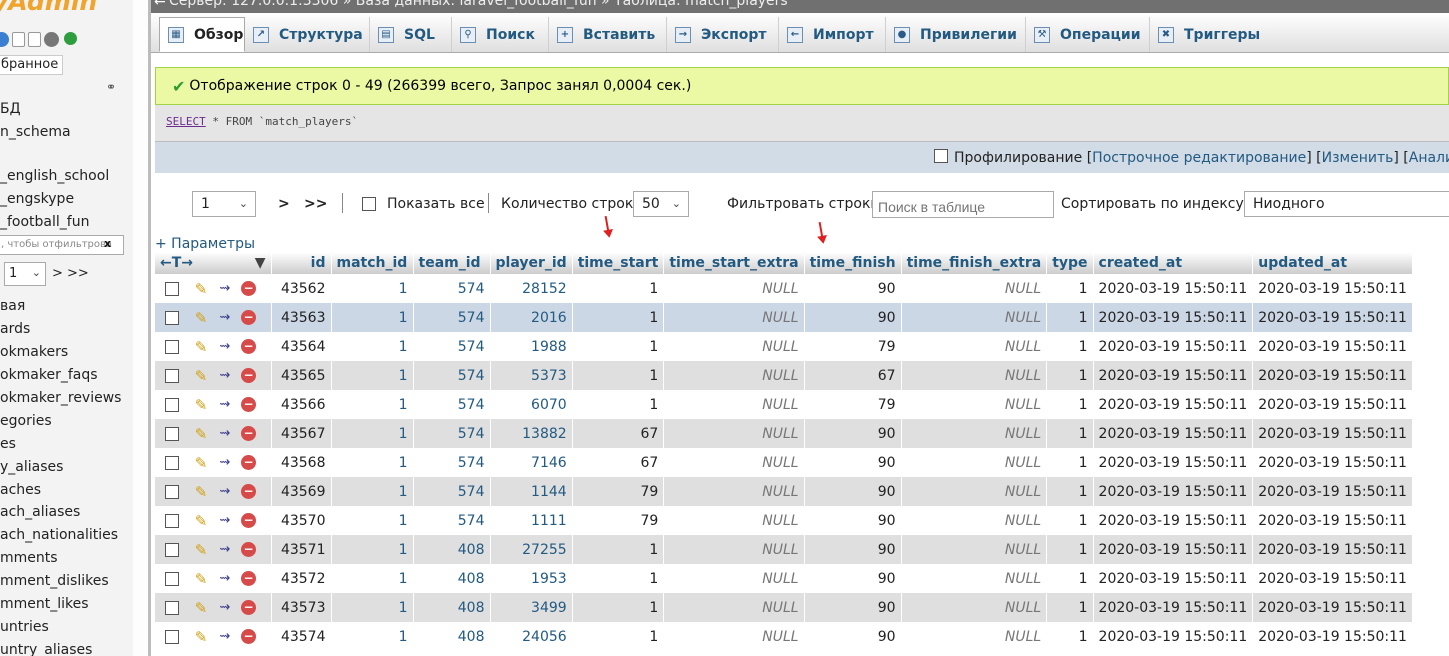 The image size is (1449, 656). Describe the element at coordinates (46, 649) in the screenshot. I see `table-item: untry_aliases` at that location.